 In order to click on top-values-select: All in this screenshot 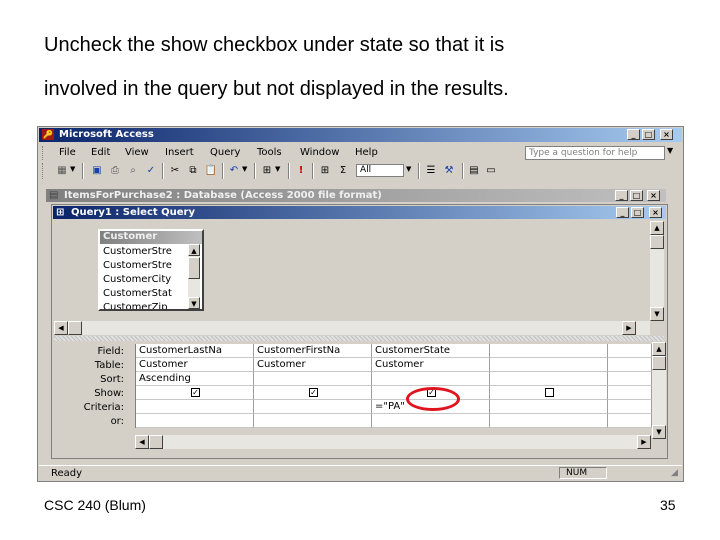, I will do `click(380, 170)`.